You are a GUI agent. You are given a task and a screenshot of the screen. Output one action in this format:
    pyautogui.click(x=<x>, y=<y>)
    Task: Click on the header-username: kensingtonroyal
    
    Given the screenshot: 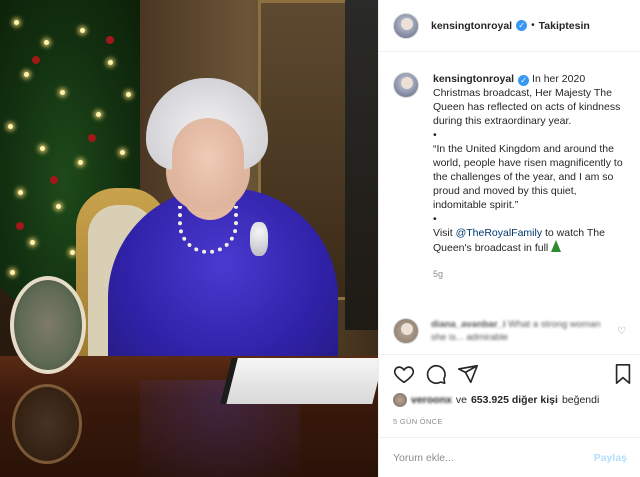 What is the action you would take?
    pyautogui.click(x=471, y=26)
    